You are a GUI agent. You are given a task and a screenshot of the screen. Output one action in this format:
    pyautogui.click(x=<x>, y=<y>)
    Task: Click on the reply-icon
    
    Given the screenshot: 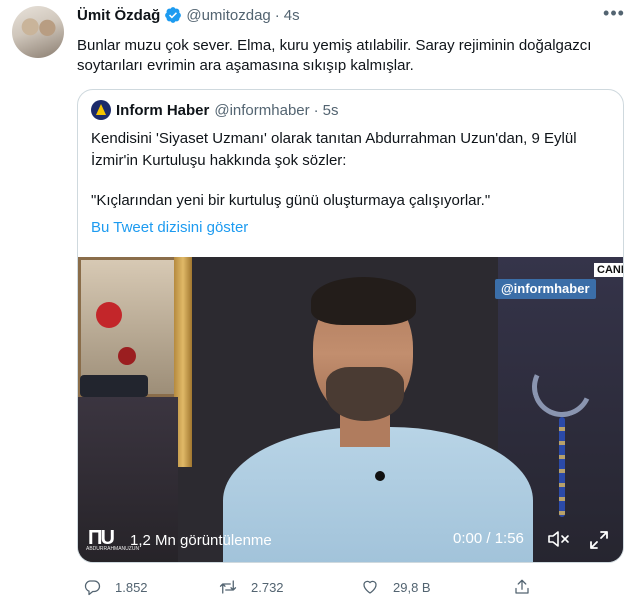 What is the action you would take?
    pyautogui.click(x=92, y=588)
    